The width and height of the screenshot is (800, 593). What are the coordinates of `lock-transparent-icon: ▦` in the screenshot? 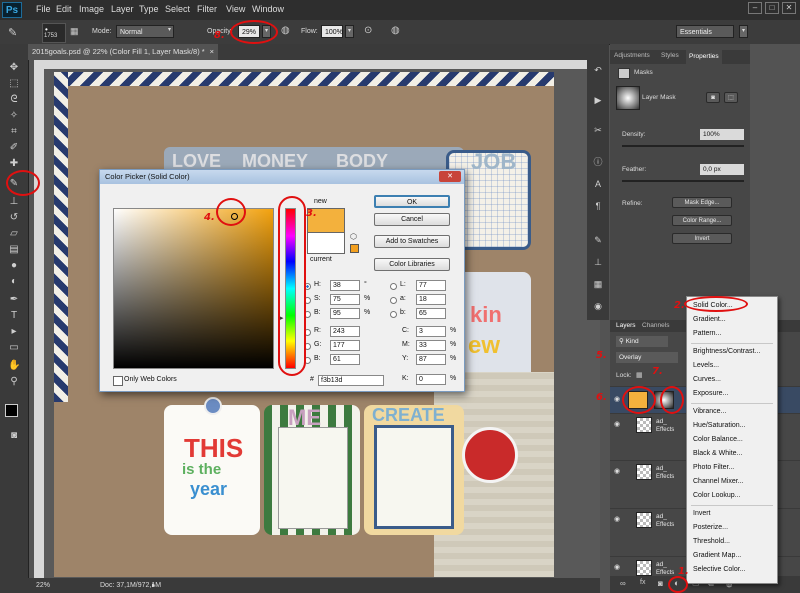 It's located at (639, 375).